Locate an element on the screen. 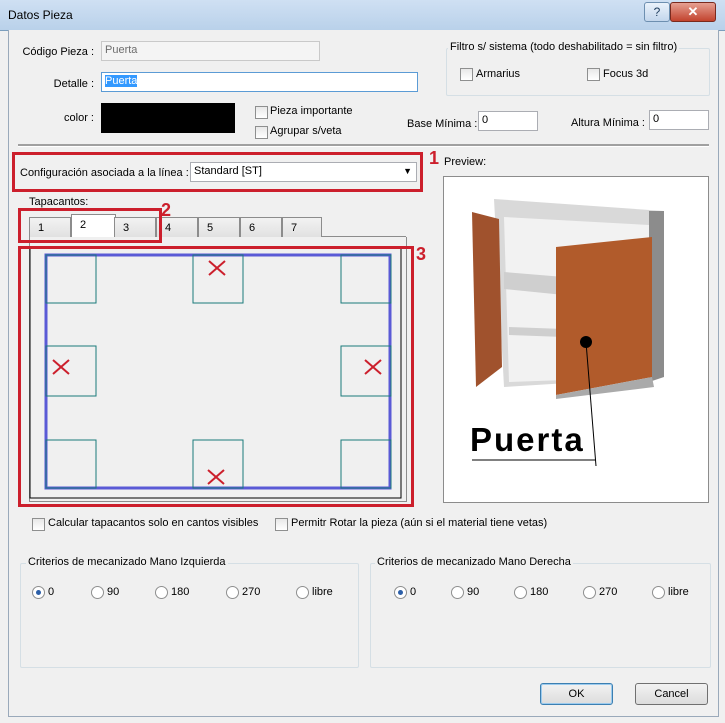 Image resolution: width=725 pixels, height=723 pixels. focus-label: Focus 3d is located at coordinates (626, 74).